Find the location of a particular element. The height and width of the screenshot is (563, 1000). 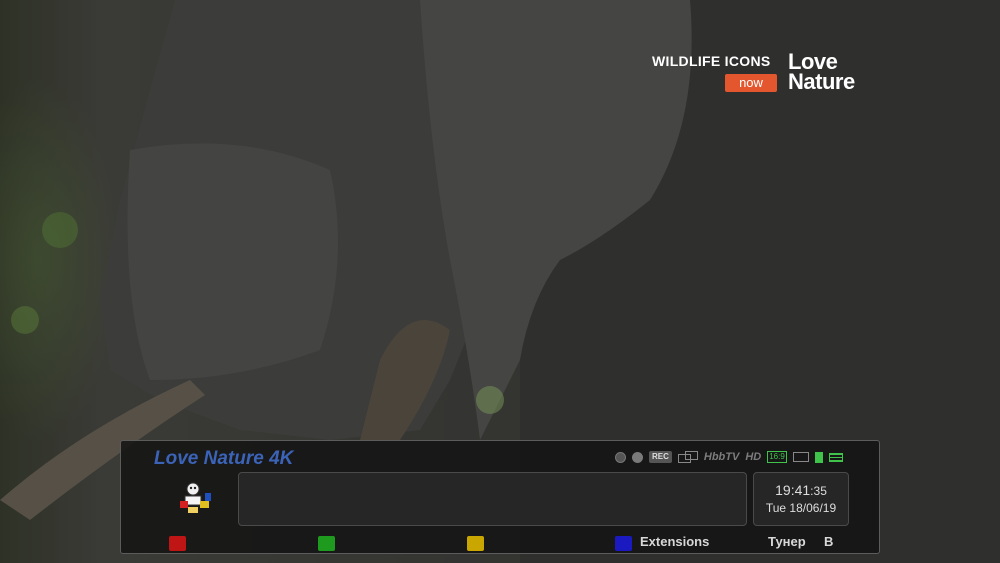

tuner-label: Тунер is located at coordinates (787, 541).